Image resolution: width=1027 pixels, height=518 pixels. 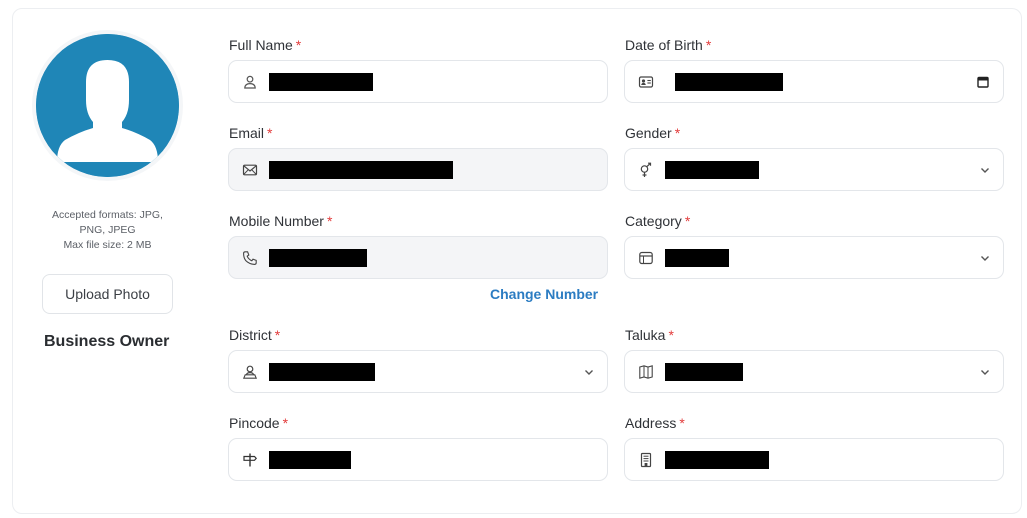 I want to click on category-select, so click(x=814, y=257).